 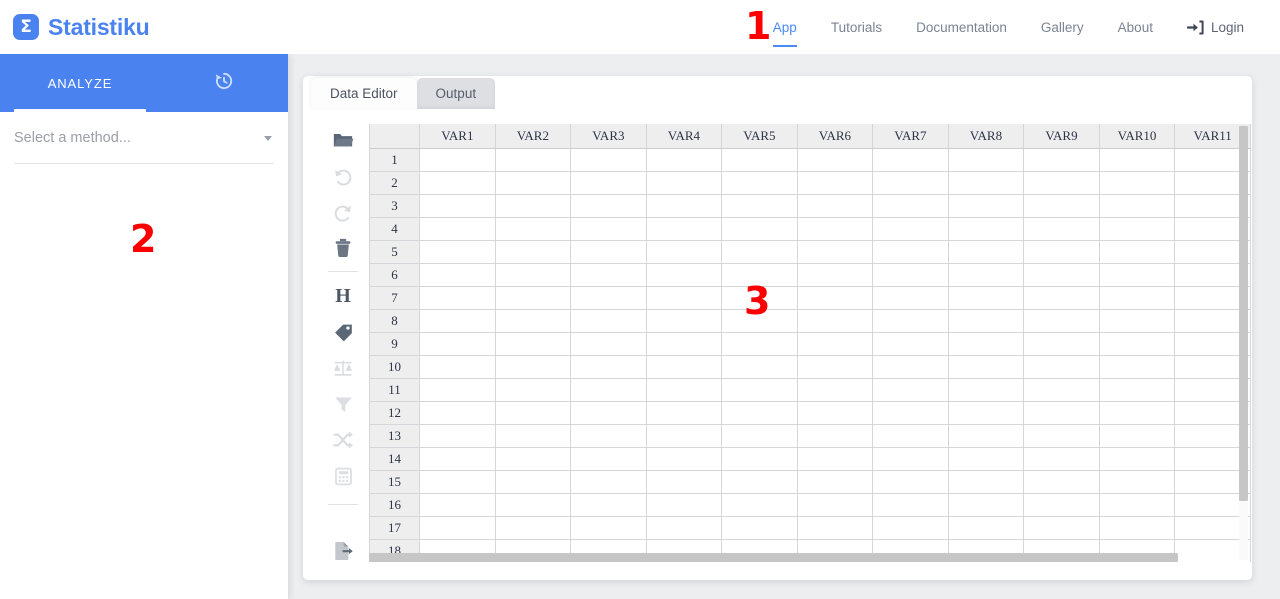 I want to click on tab-output: Output, so click(x=456, y=93).